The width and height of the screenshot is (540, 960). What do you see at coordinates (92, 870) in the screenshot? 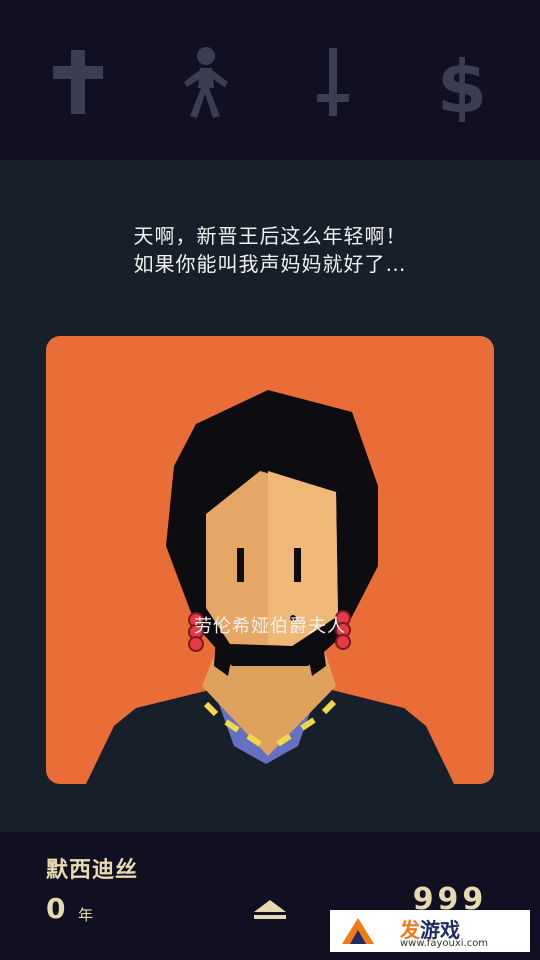
I see `ruler-name: 默西迪丝` at bounding box center [92, 870].